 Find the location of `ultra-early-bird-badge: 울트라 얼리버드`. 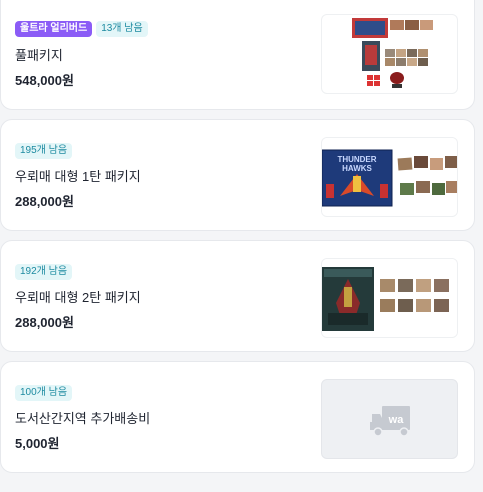

ultra-early-bird-badge: 울트라 얼리버드 is located at coordinates (54, 29).